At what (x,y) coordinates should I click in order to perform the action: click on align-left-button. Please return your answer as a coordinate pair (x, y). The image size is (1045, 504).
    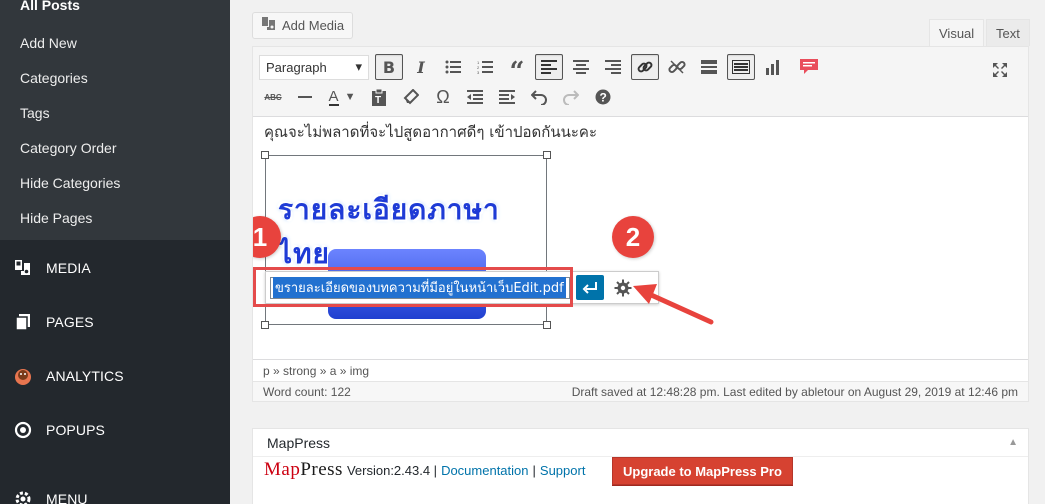
    Looking at the image, I should click on (549, 67).